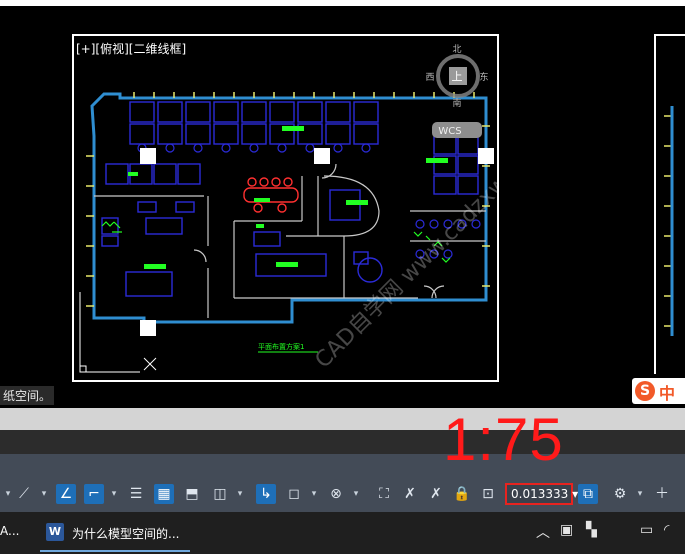 This screenshot has height=554, width=685. What do you see at coordinates (410, 494) in the screenshot?
I see `auto-scale-icon: ✗` at bounding box center [410, 494].